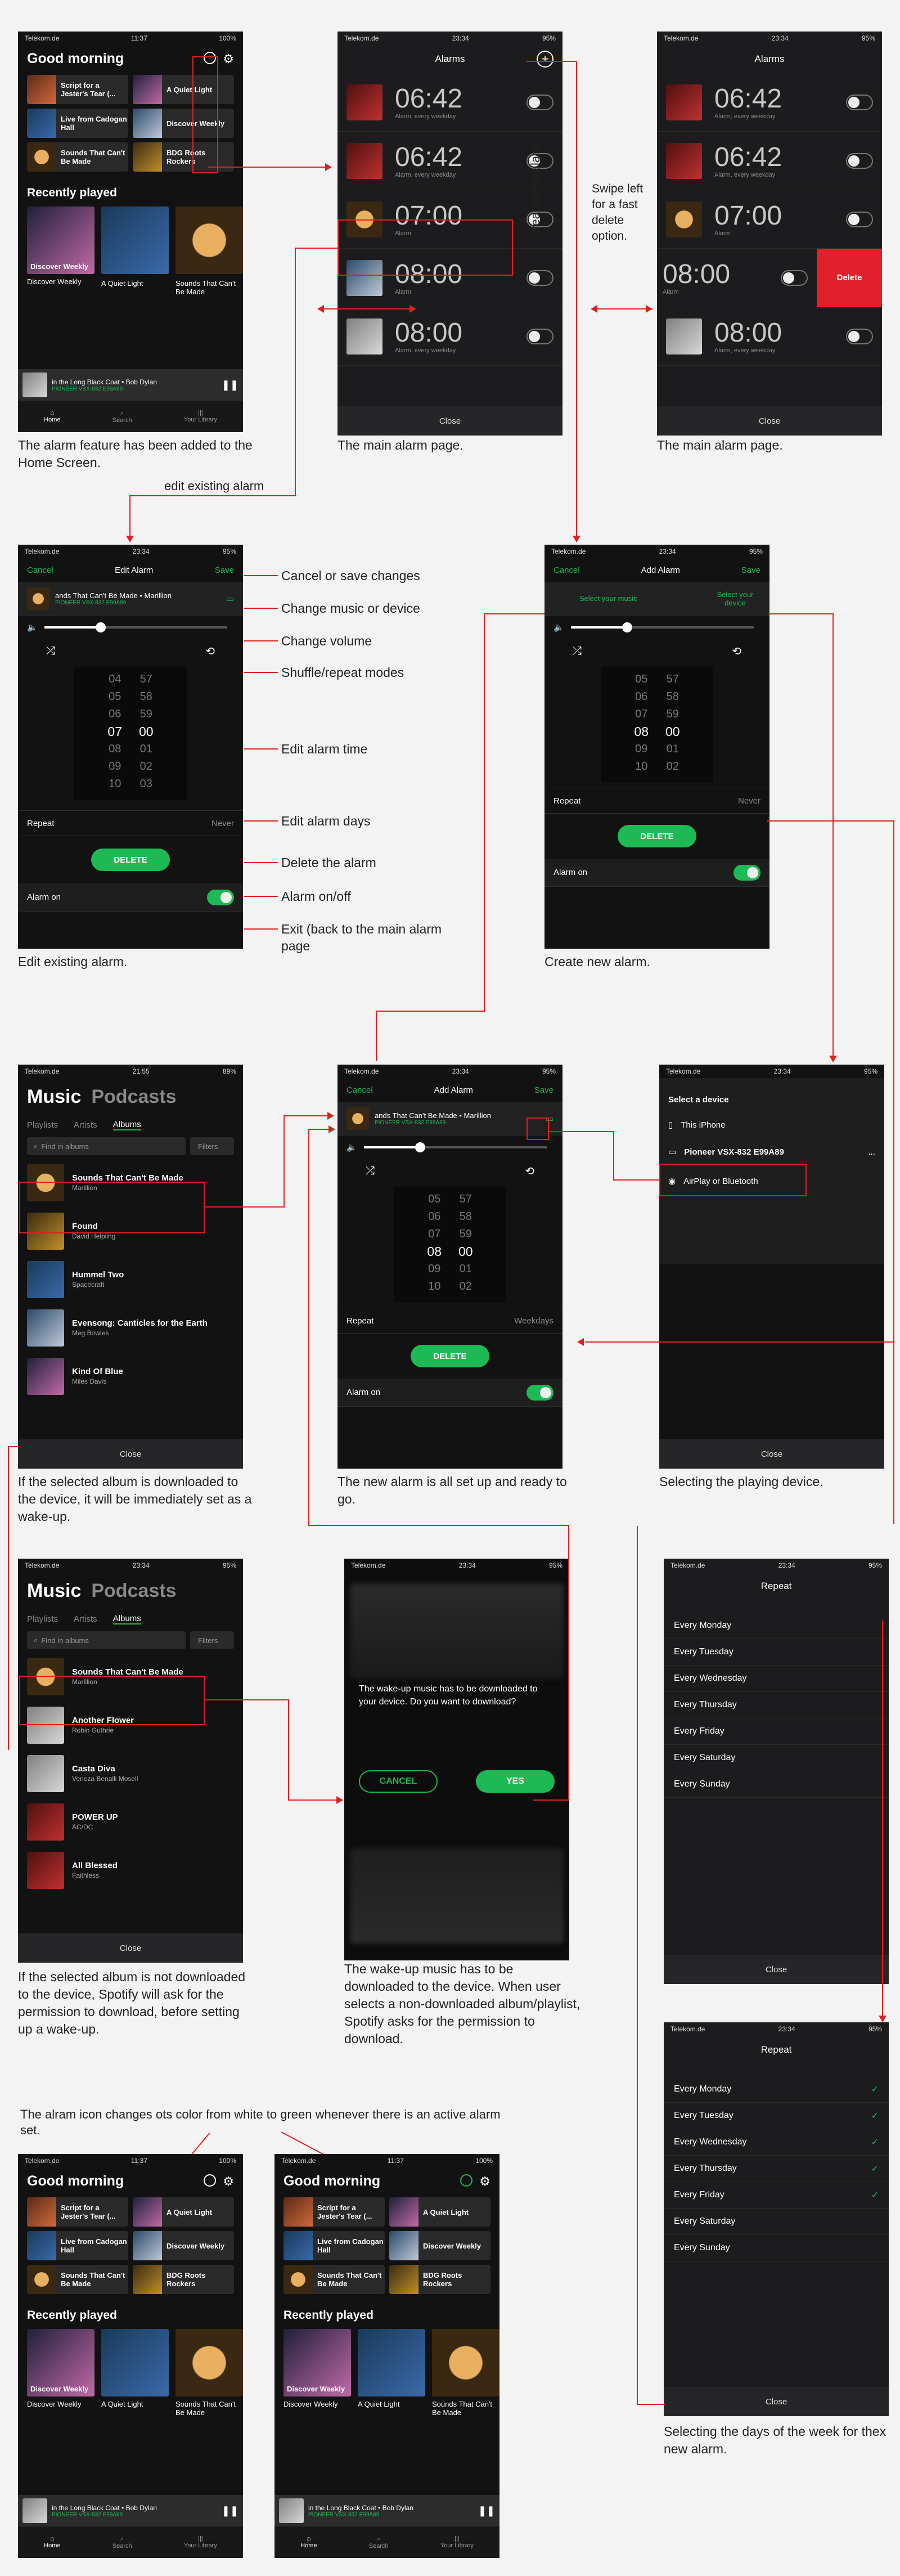  What do you see at coordinates (776, 2089) in the screenshot?
I see `repeat-day: Every Monday ✓` at bounding box center [776, 2089].